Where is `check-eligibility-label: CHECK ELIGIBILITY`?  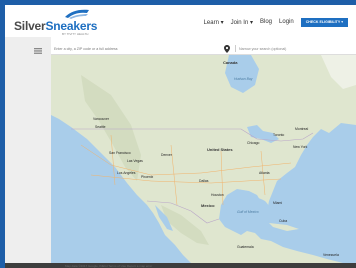 check-eligibility-label: CHECK ELIGIBILITY is located at coordinates (323, 21).